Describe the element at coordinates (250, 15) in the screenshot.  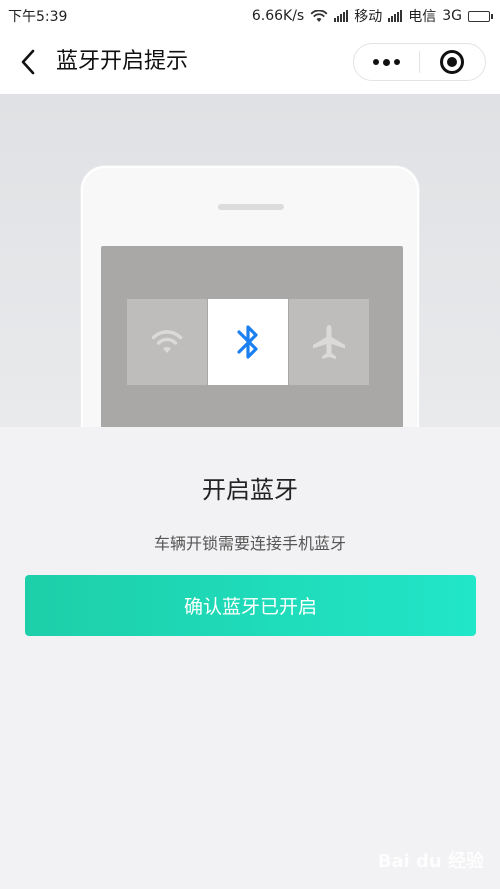
I see `status-bar: 下午5:39 6.66K/s 移动 电信 3G` at that location.